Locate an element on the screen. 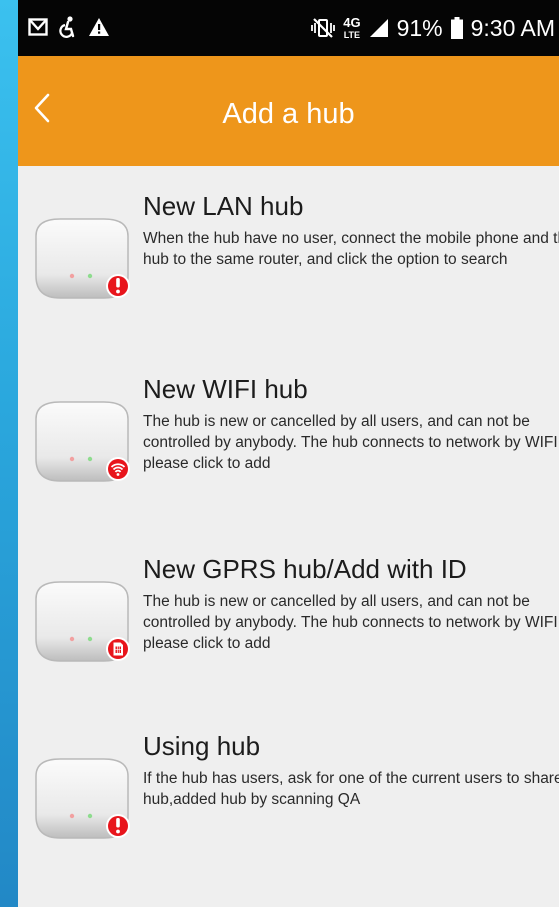  mute-vibrate-icon is located at coordinates (323, 28).